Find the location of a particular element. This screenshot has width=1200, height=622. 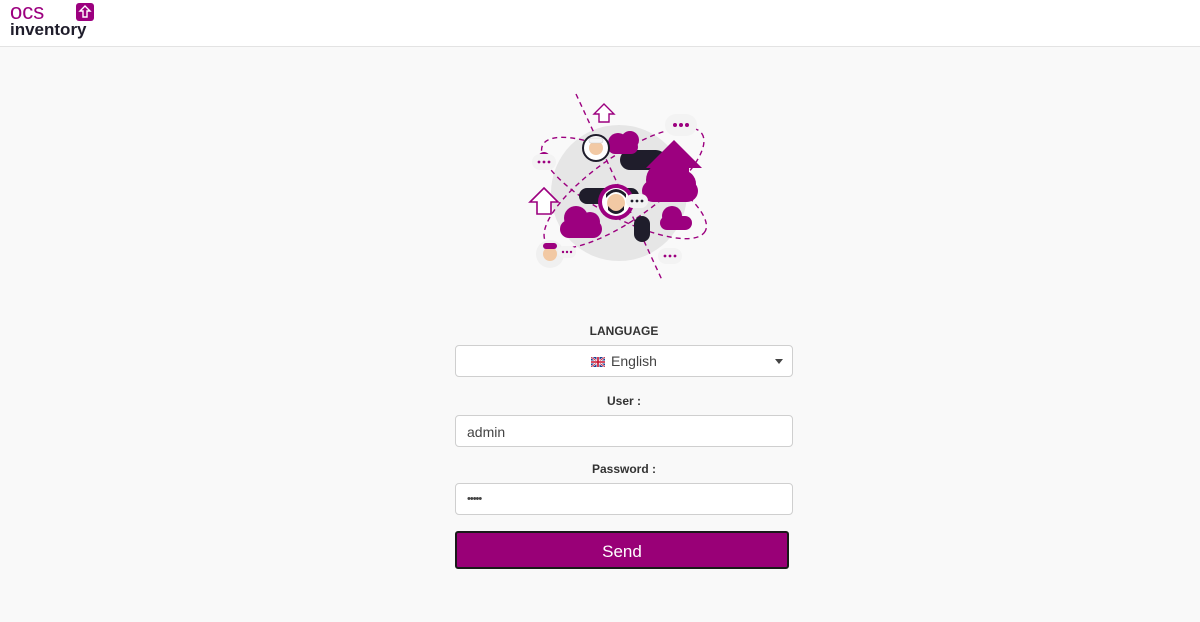

language-select: English is located at coordinates (624, 361).